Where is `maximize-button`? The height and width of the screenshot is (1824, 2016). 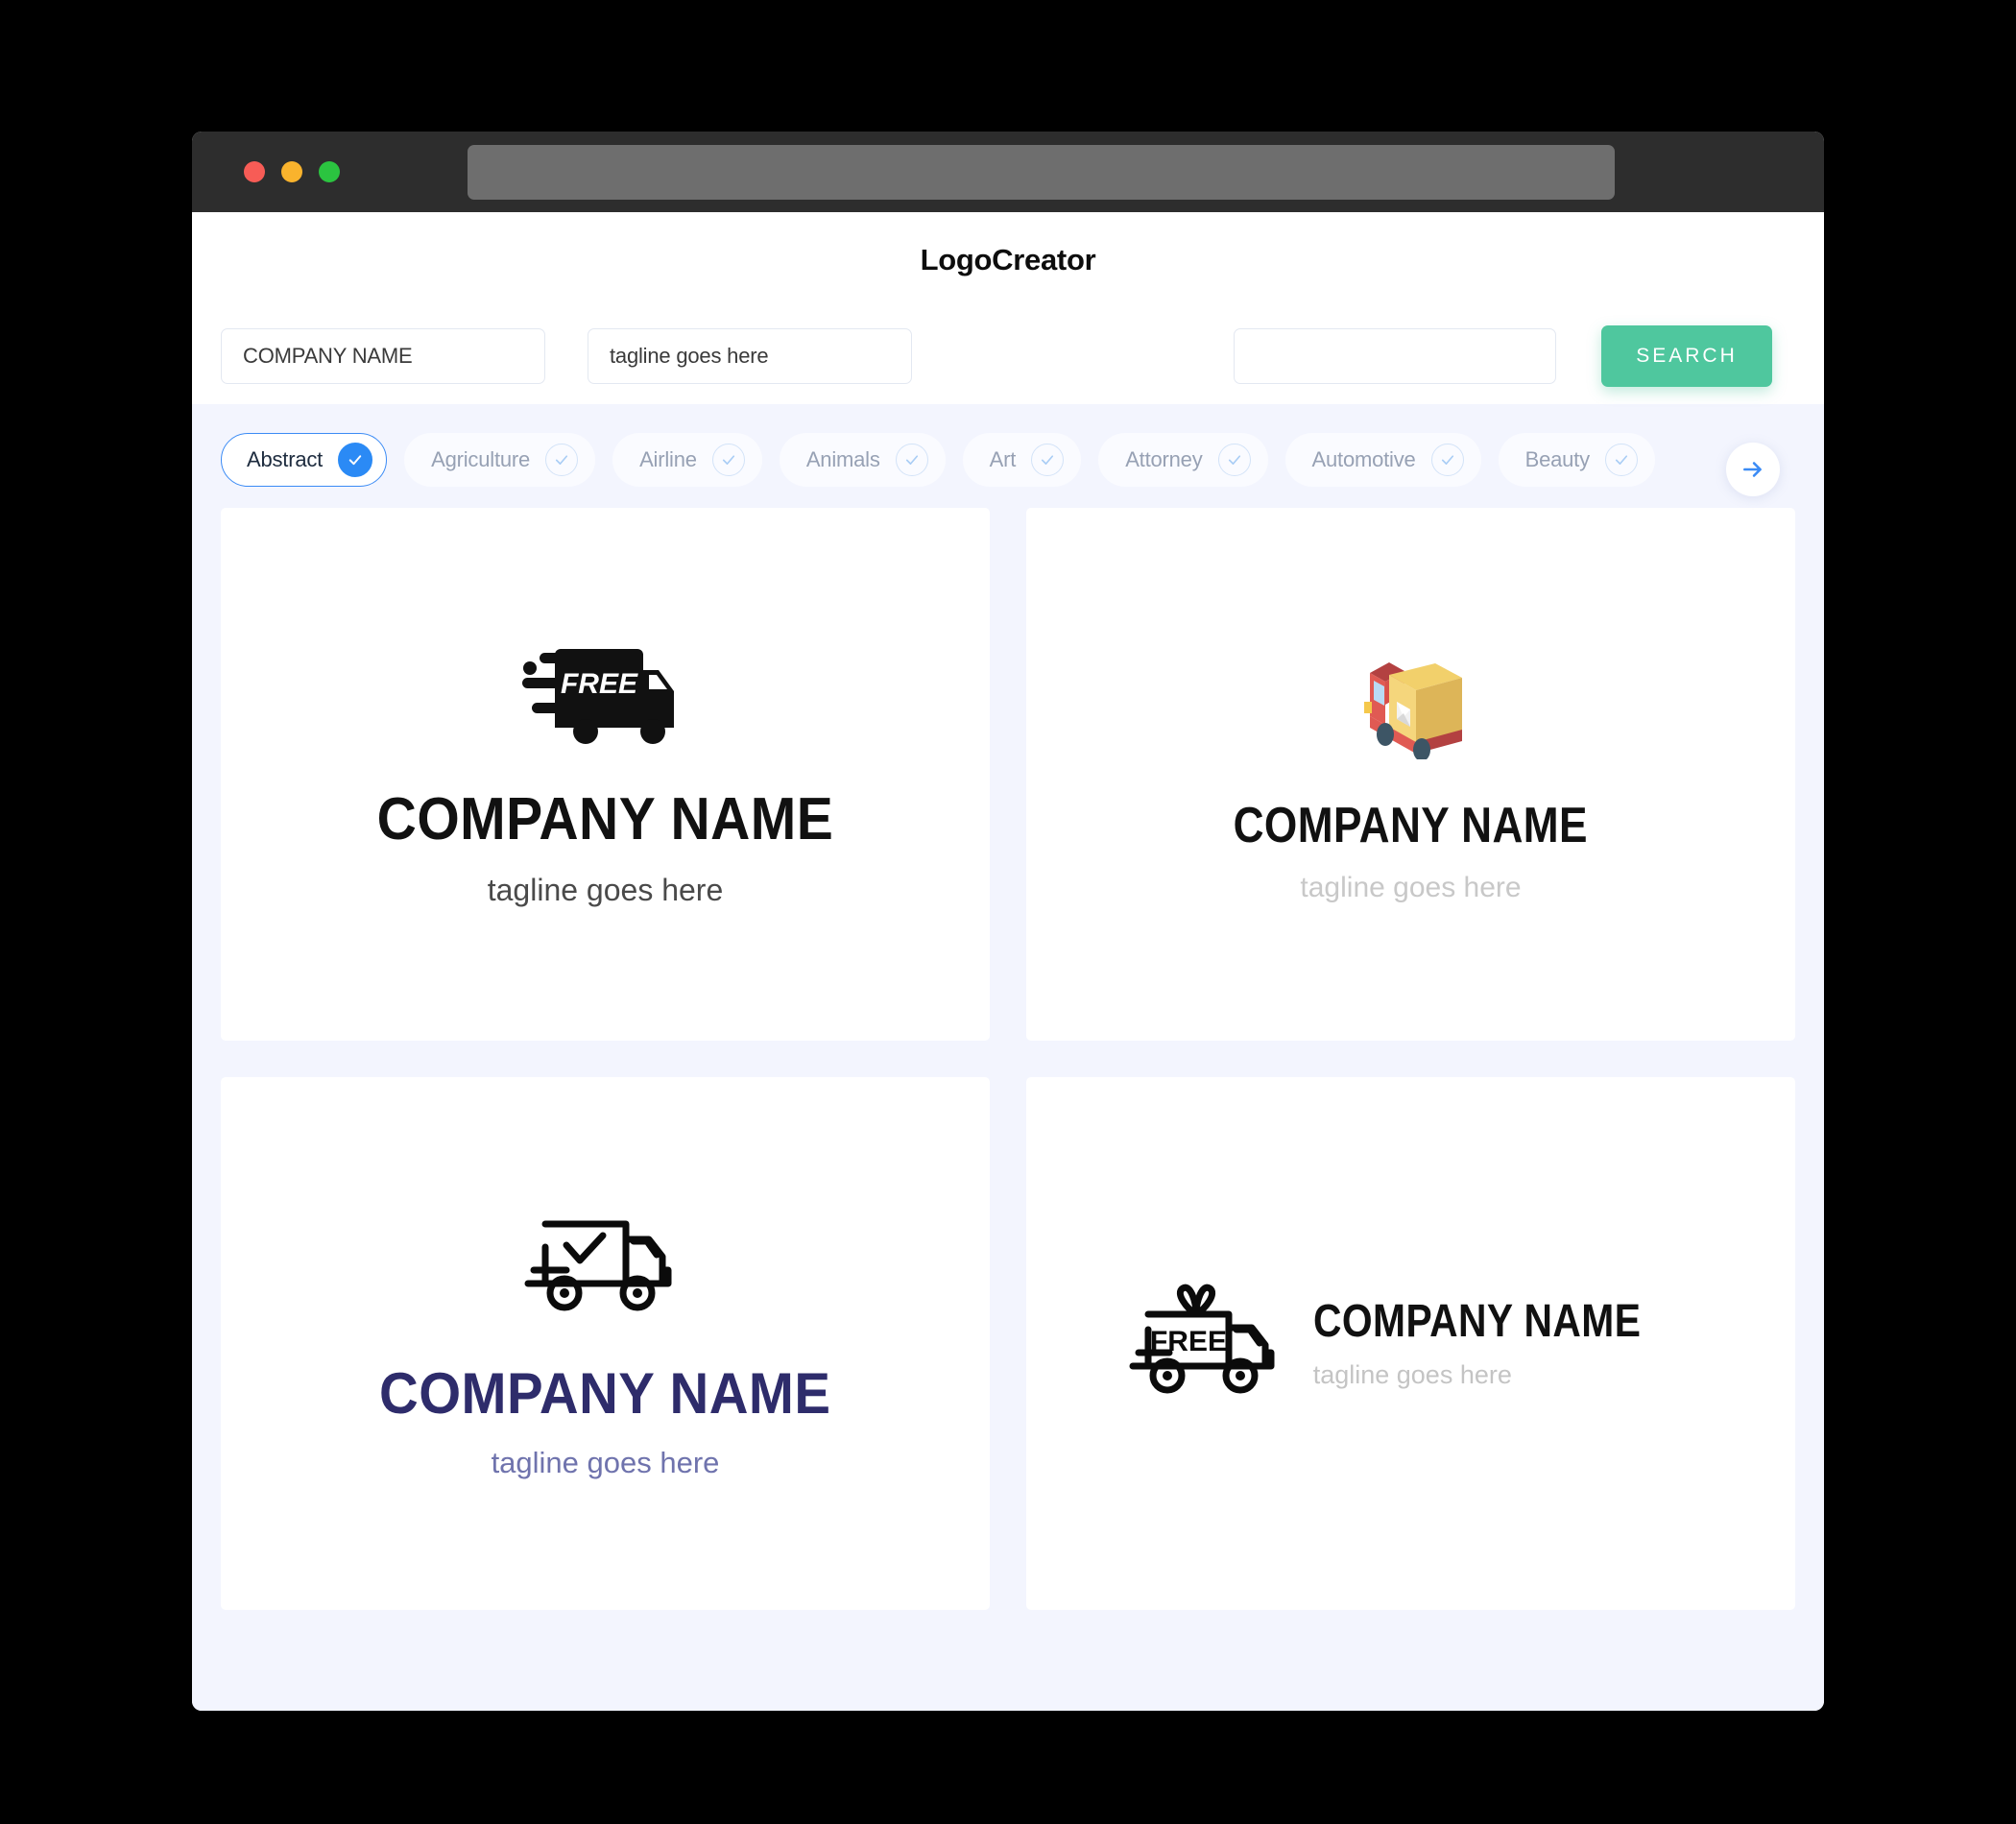 maximize-button is located at coordinates (329, 171).